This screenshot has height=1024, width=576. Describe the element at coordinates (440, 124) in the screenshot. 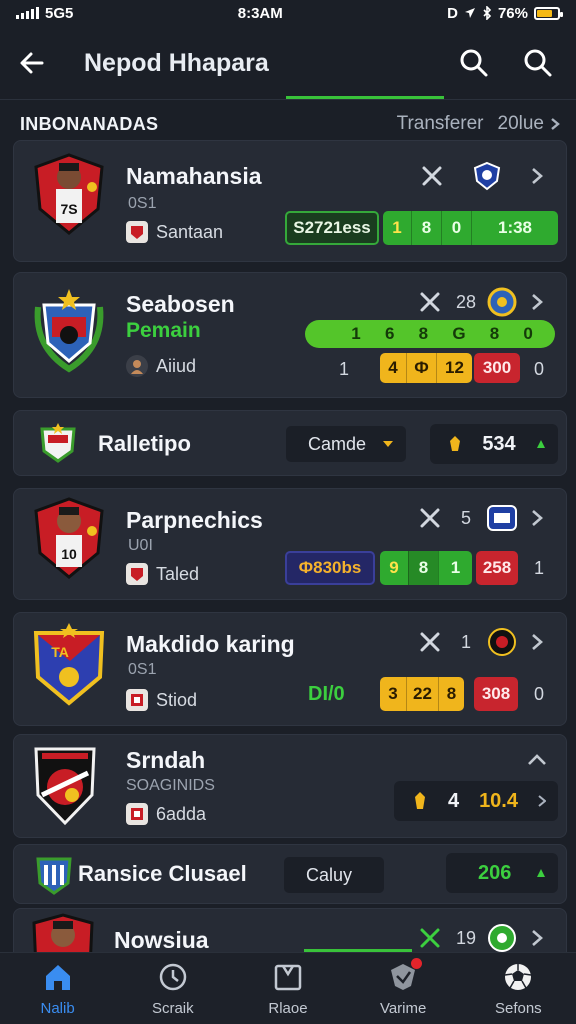

I see `transfer-link: Transferer` at that location.